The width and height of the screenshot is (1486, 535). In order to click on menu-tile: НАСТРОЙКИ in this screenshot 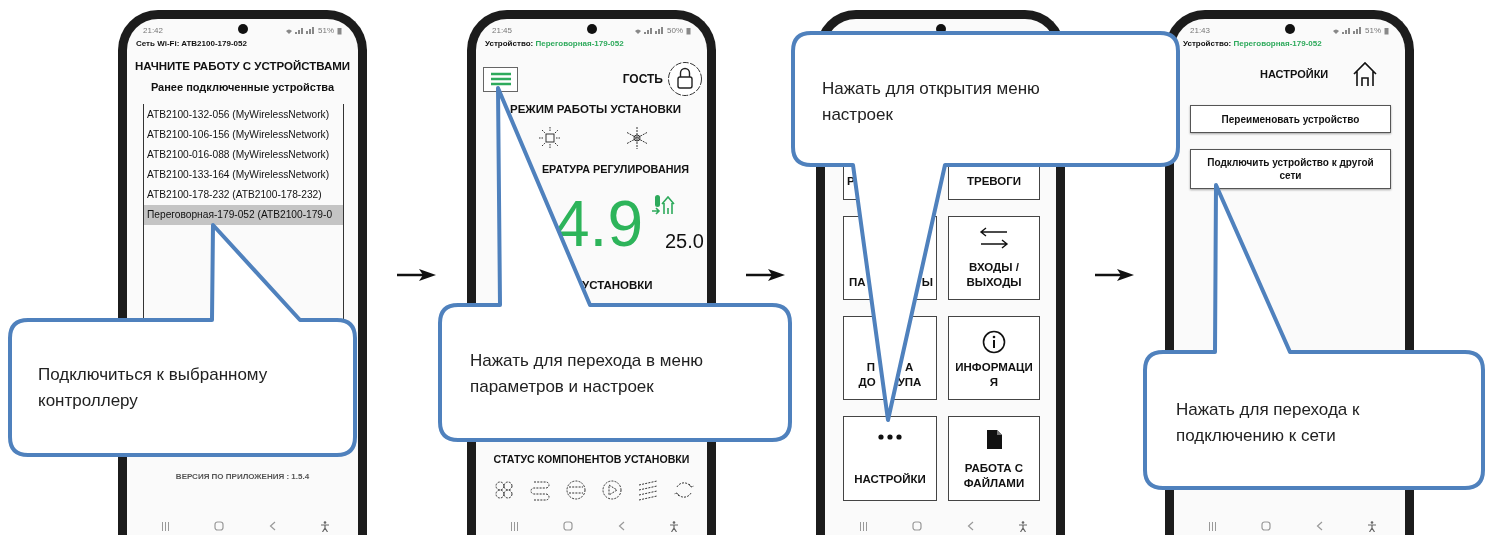, I will do `click(890, 458)`.